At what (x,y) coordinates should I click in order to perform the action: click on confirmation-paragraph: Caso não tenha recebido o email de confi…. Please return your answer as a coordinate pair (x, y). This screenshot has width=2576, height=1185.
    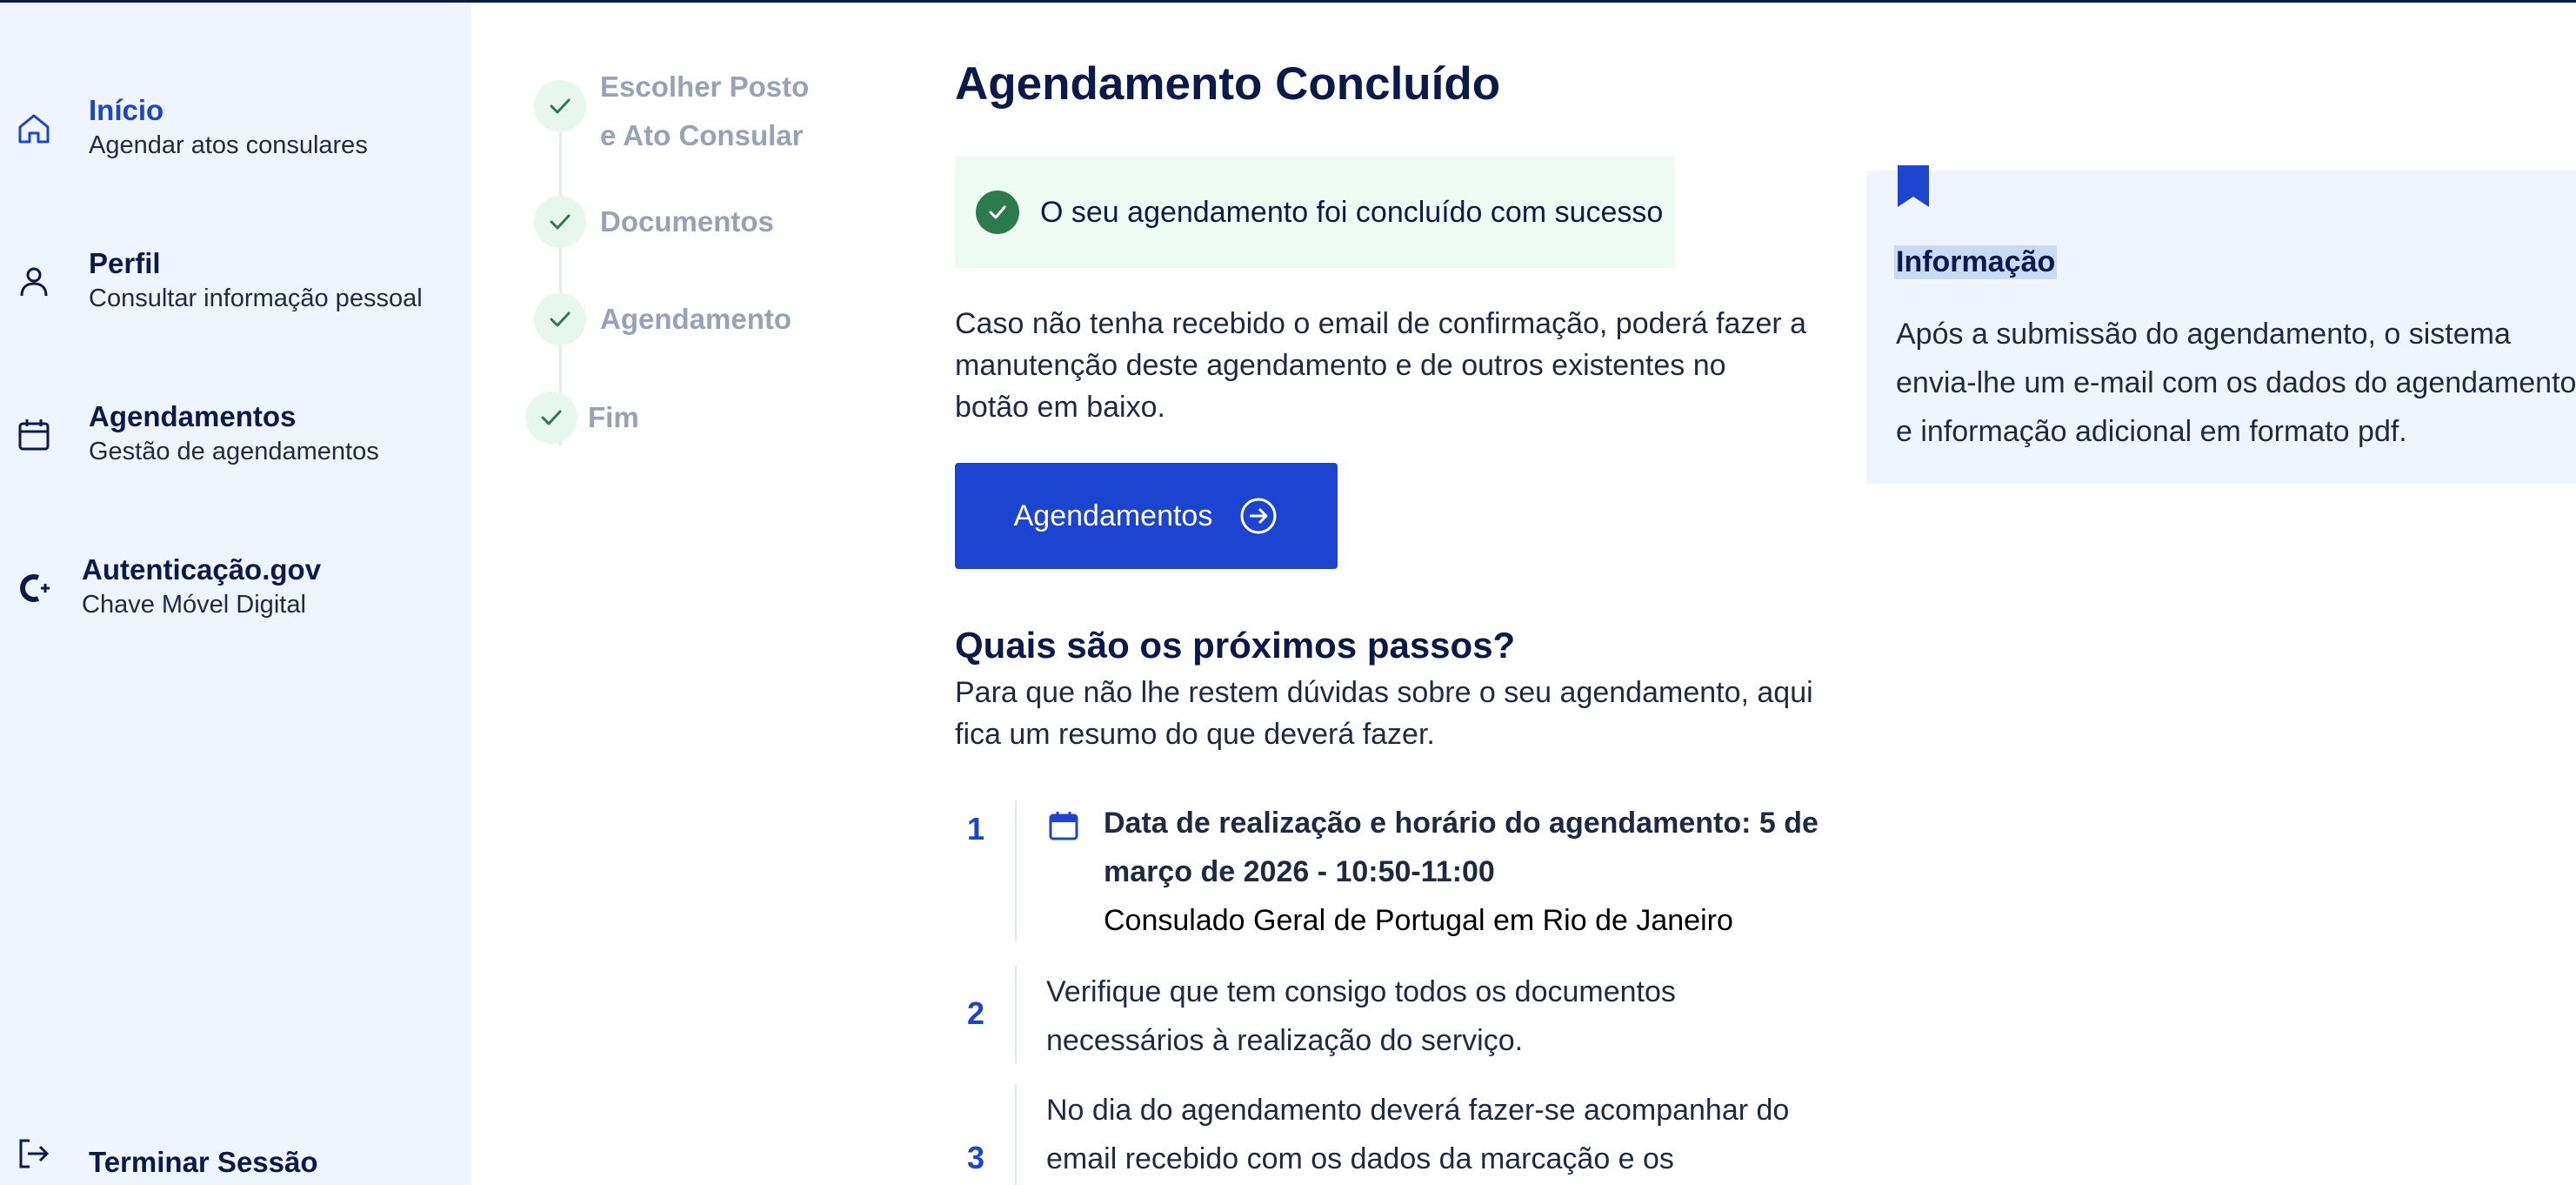
    Looking at the image, I should click on (1380, 365).